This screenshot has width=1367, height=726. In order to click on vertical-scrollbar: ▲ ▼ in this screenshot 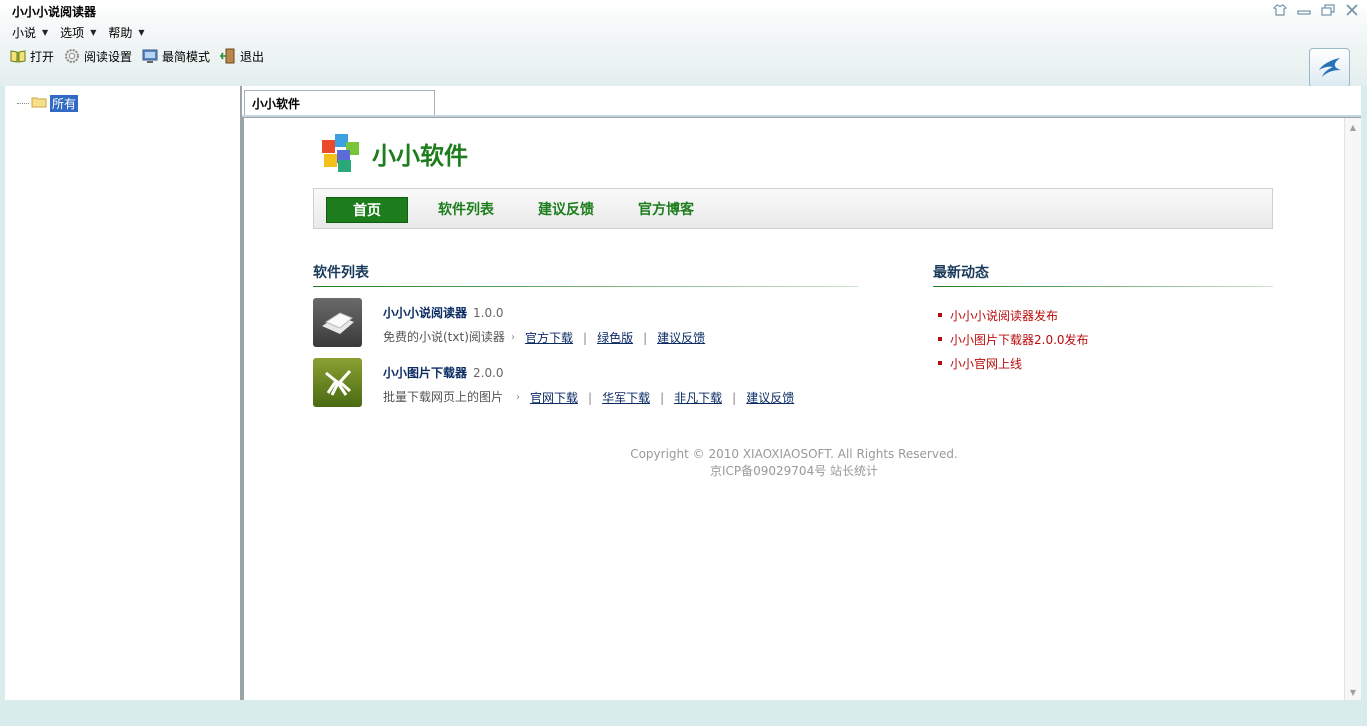, I will do `click(1352, 409)`.